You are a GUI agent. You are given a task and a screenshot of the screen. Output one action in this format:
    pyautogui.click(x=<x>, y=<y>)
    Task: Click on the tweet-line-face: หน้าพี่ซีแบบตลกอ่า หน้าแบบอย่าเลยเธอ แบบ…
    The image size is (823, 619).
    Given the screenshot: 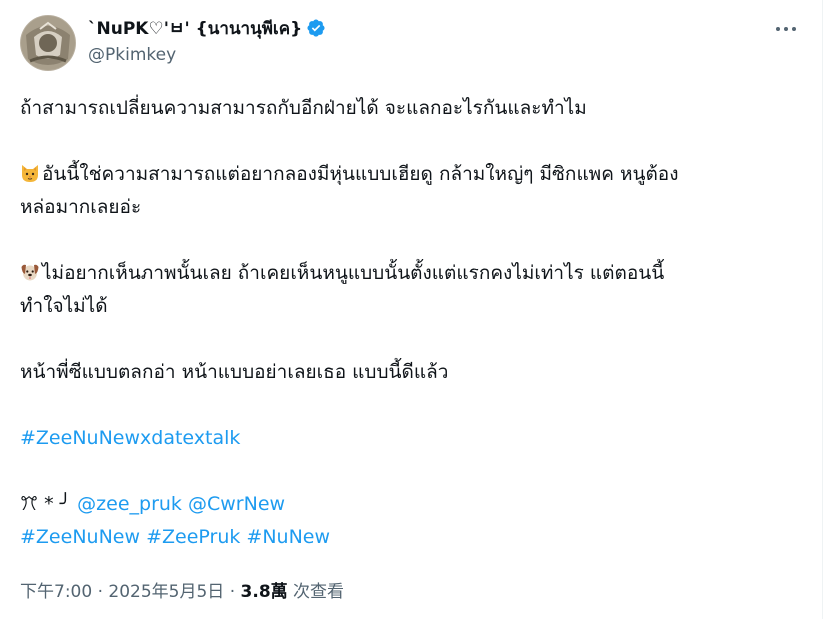 What is the action you would take?
    pyautogui.click(x=234, y=372)
    